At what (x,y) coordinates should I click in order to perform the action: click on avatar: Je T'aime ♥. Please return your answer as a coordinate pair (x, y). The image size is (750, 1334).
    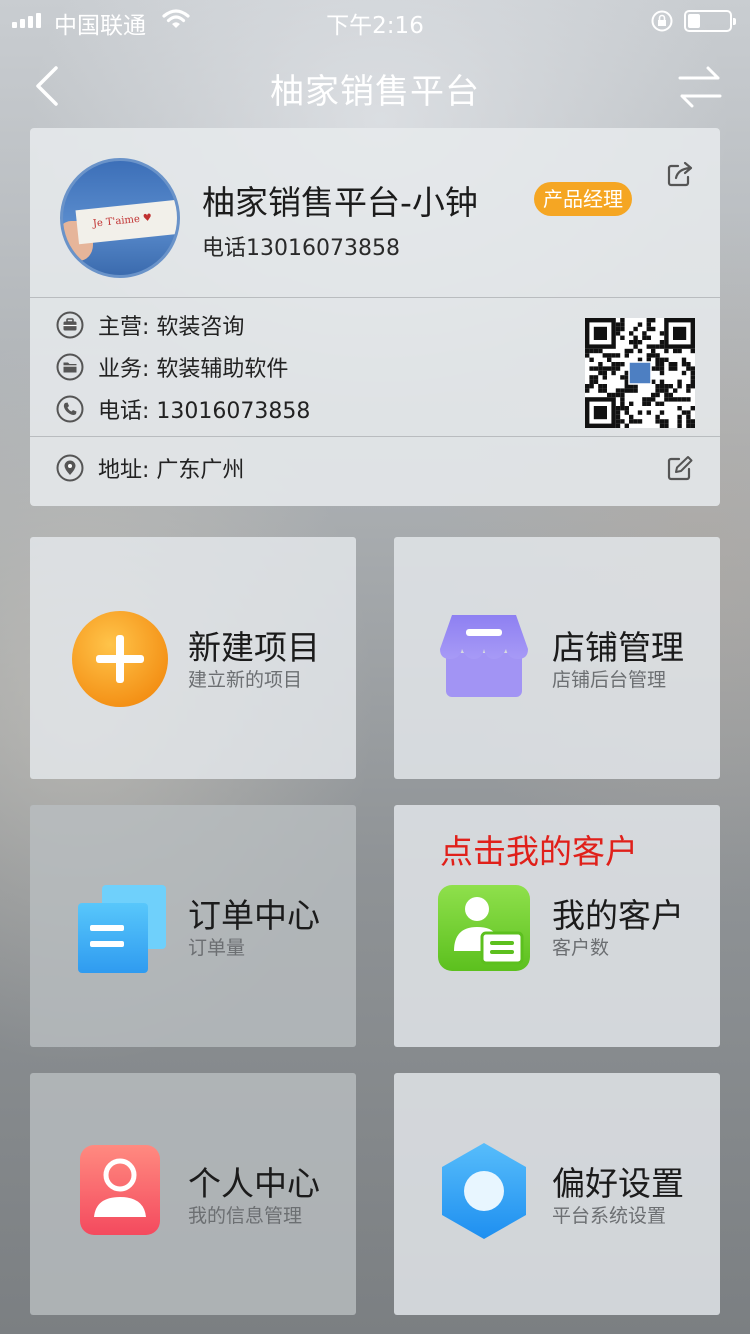
    Looking at the image, I should click on (120, 218).